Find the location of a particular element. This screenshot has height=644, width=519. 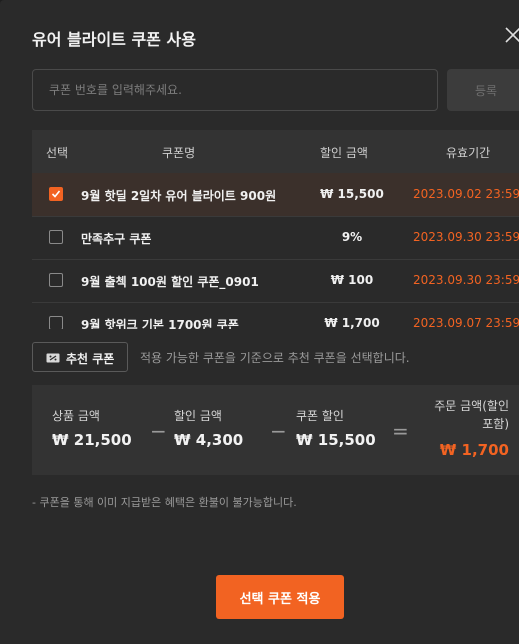

recommend-description: 적용 가능한 쿠폰을 기준으로 추천 쿠폰을 선택합니다. is located at coordinates (275, 358).